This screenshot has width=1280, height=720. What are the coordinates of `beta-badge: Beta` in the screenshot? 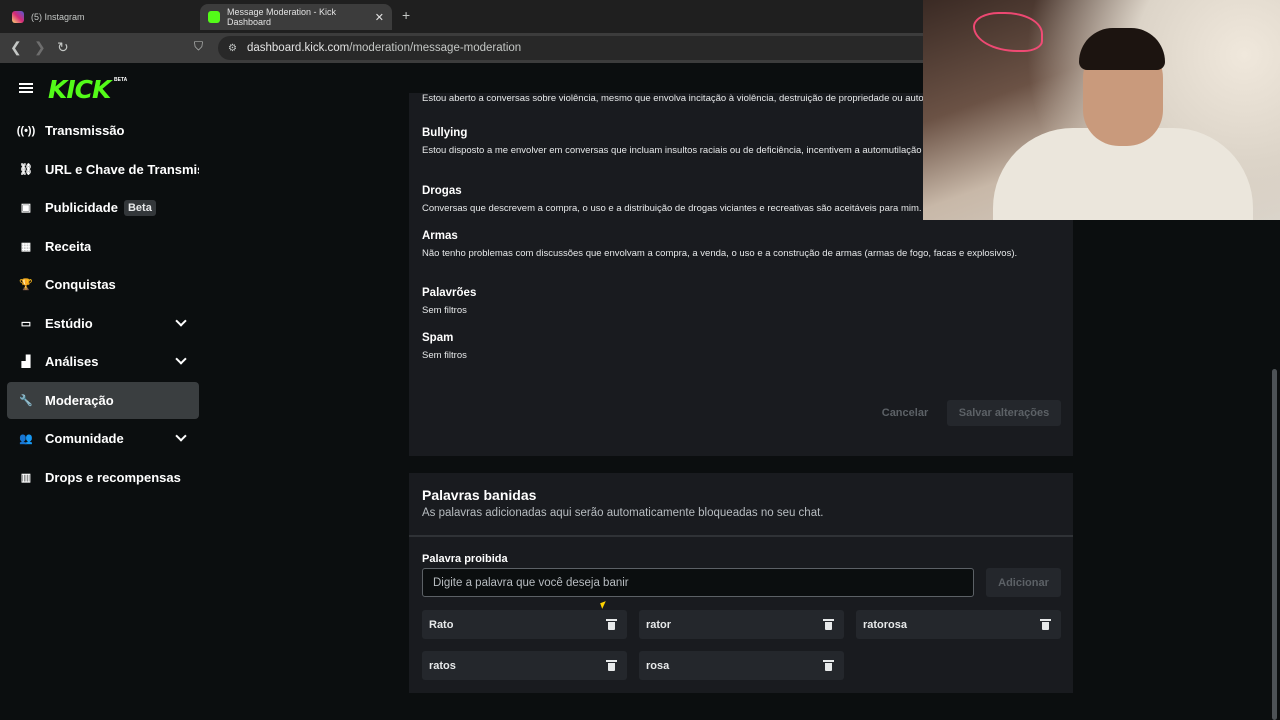 It's located at (139, 207).